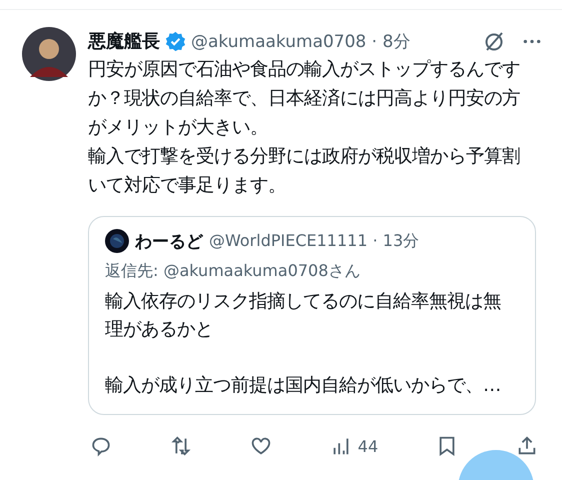  I want to click on quoted-handle-and-time: @WorldPIECE11111 · 13分, so click(314, 241).